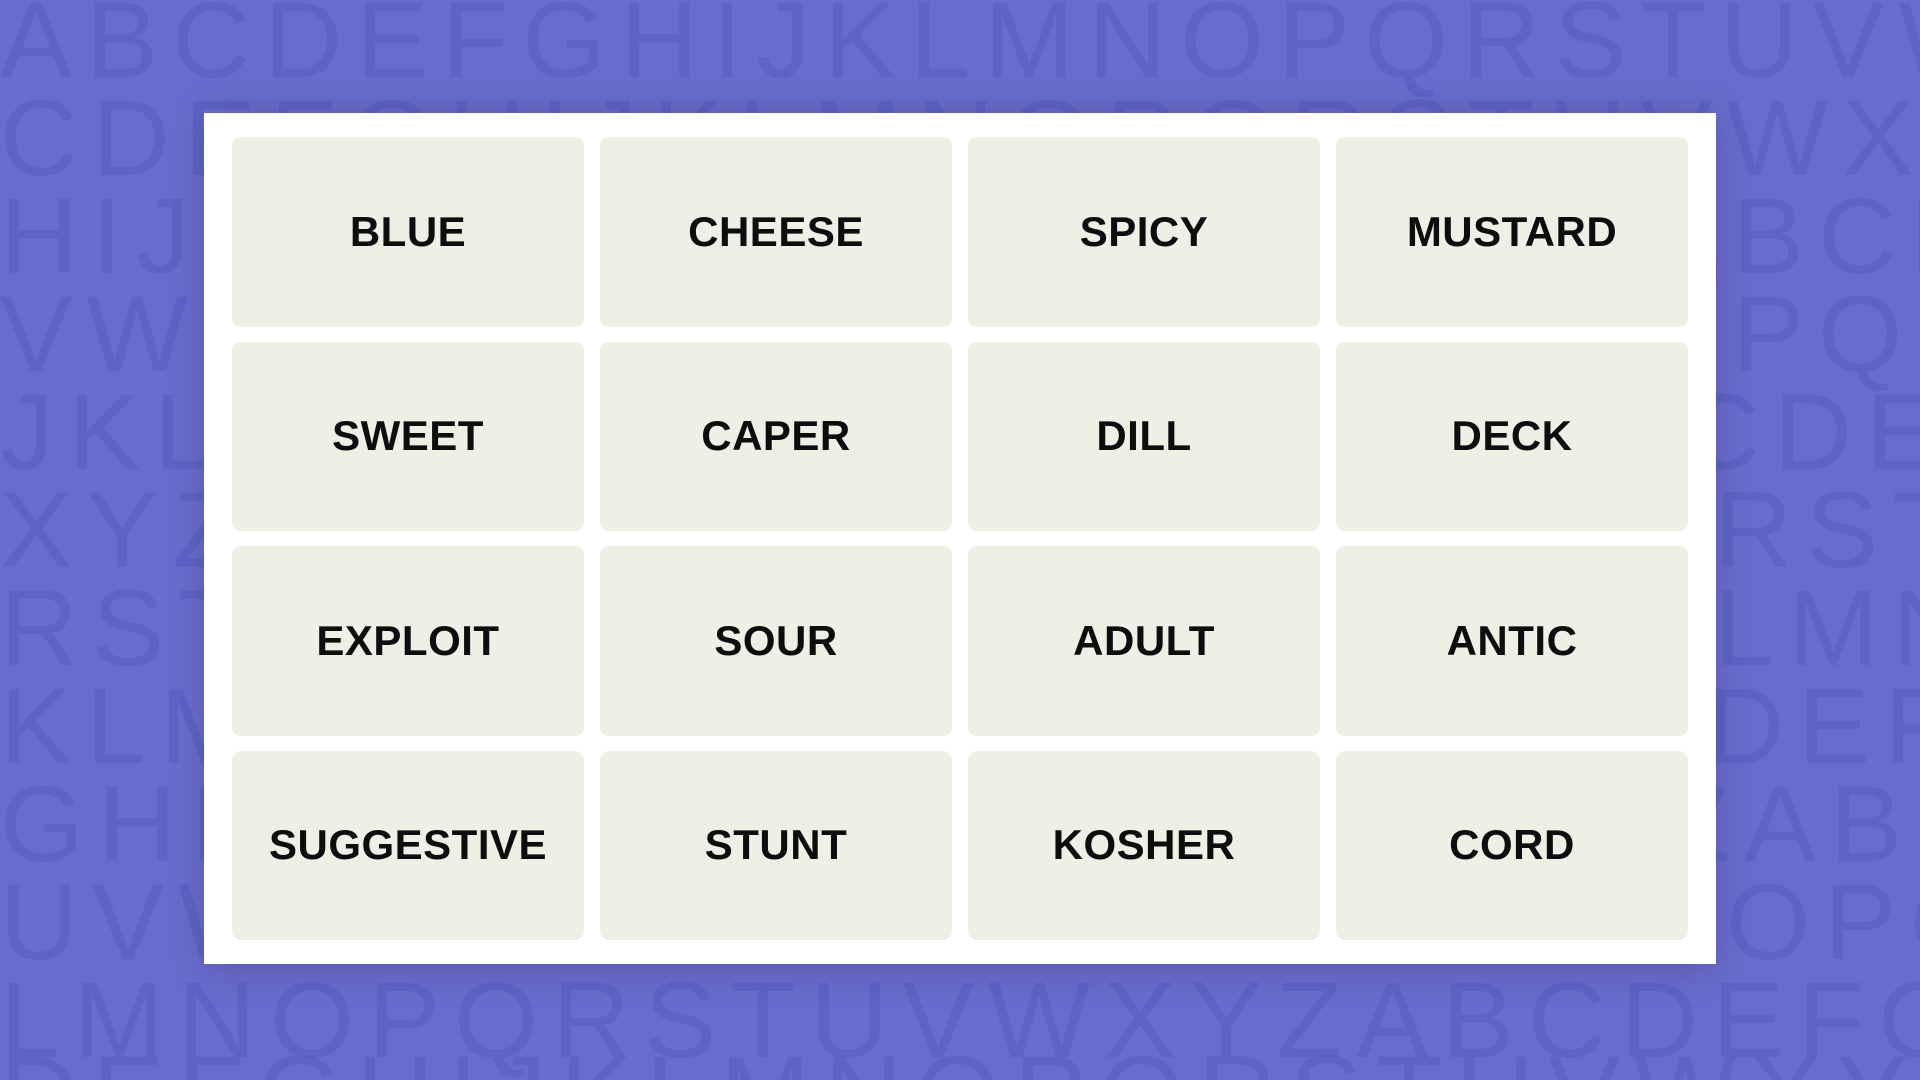 This screenshot has height=1080, width=1920. I want to click on word-tile: CORD, so click(1512, 845).